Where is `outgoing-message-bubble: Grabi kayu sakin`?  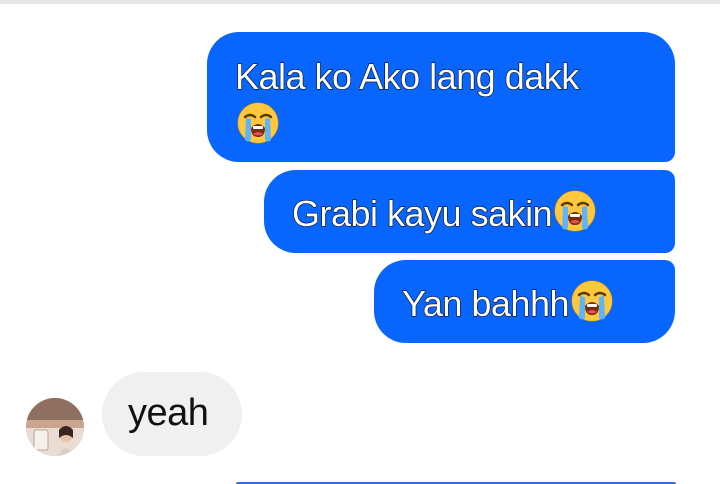 outgoing-message-bubble: Grabi kayu sakin is located at coordinates (469, 211).